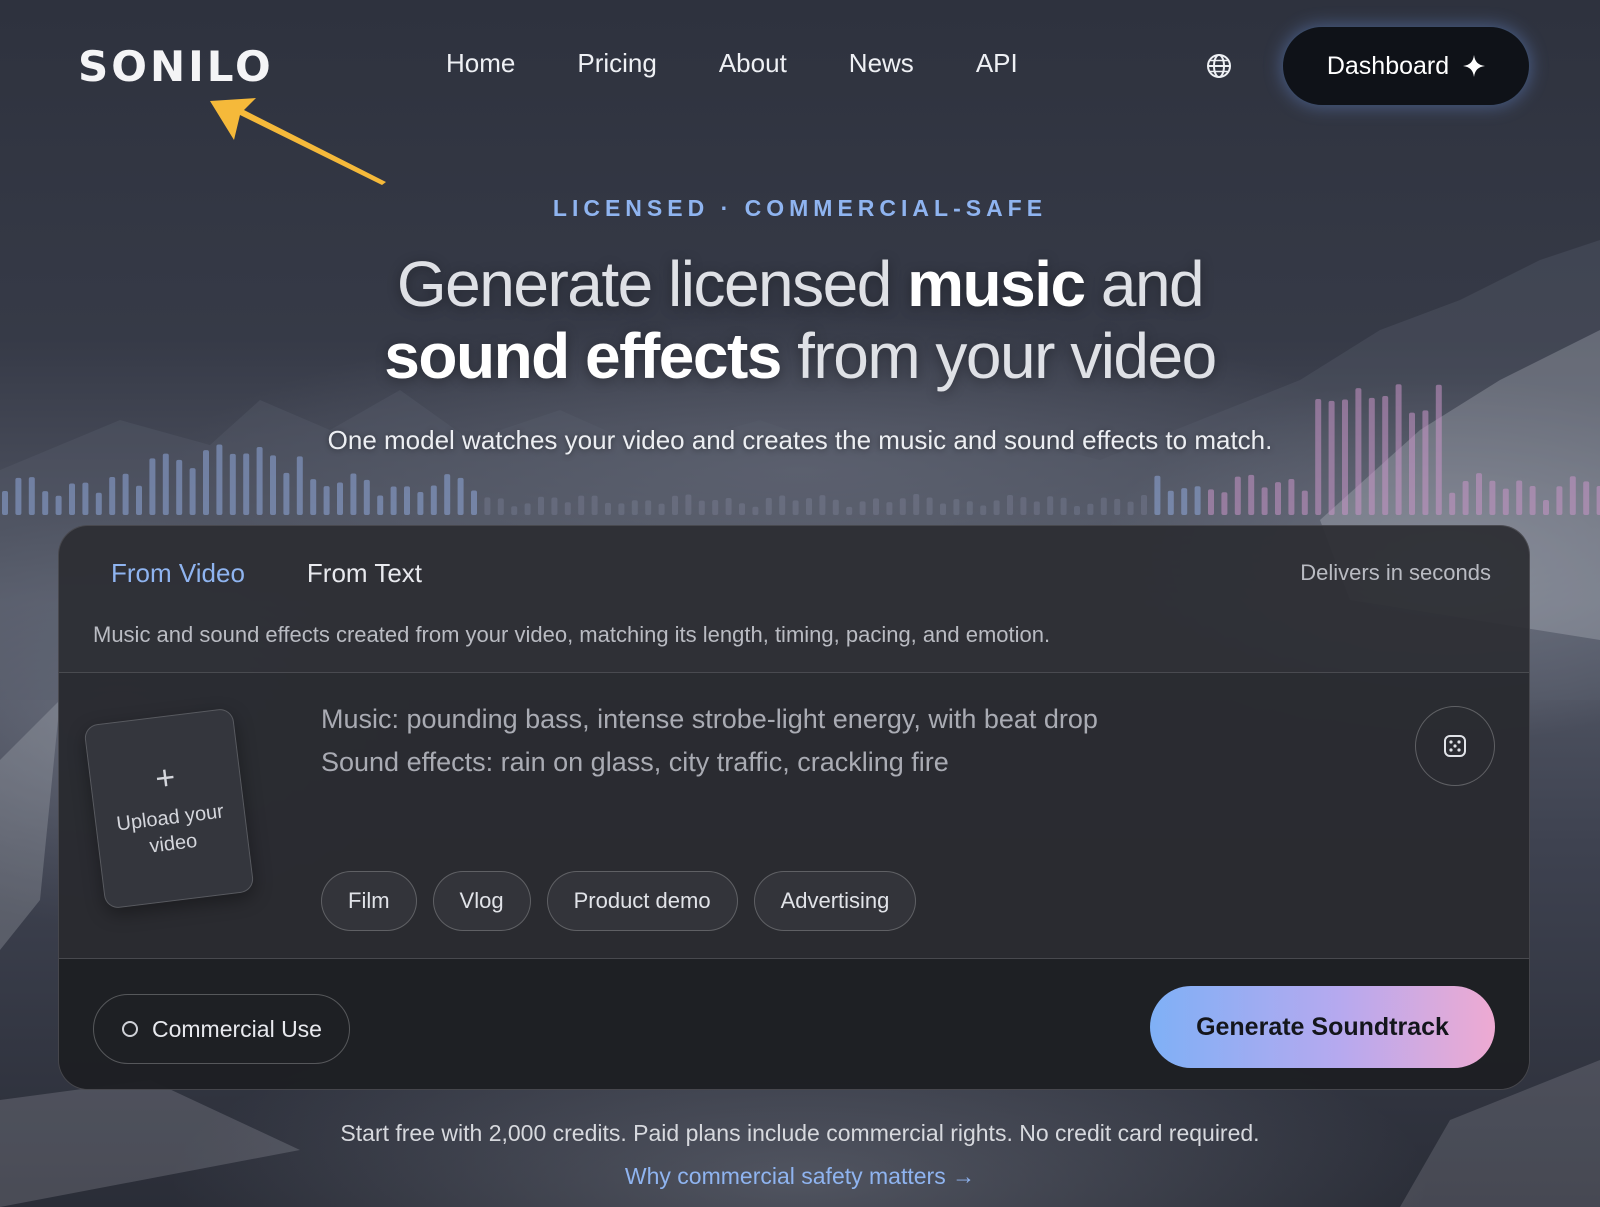  Describe the element at coordinates (835, 901) in the screenshot. I see `chip-advertising: Advertising` at that location.